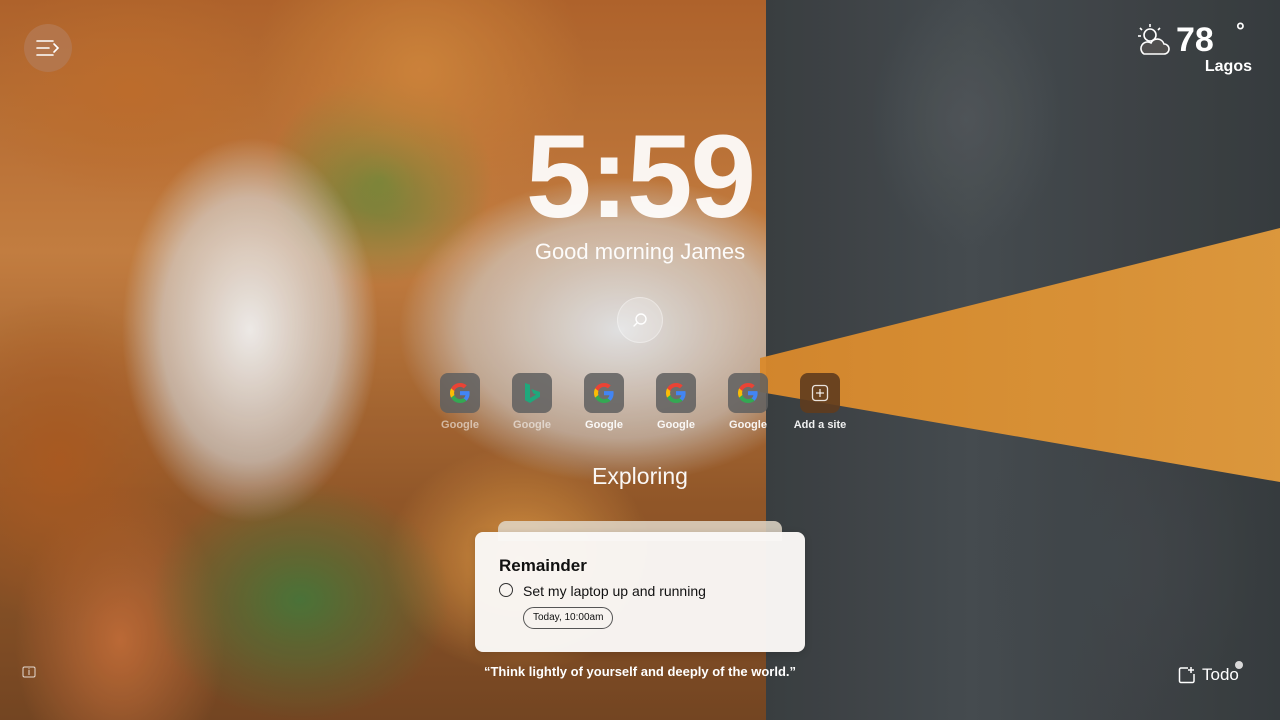 The image size is (1280, 720). Describe the element at coordinates (1239, 665) in the screenshot. I see `notification-dot` at that location.